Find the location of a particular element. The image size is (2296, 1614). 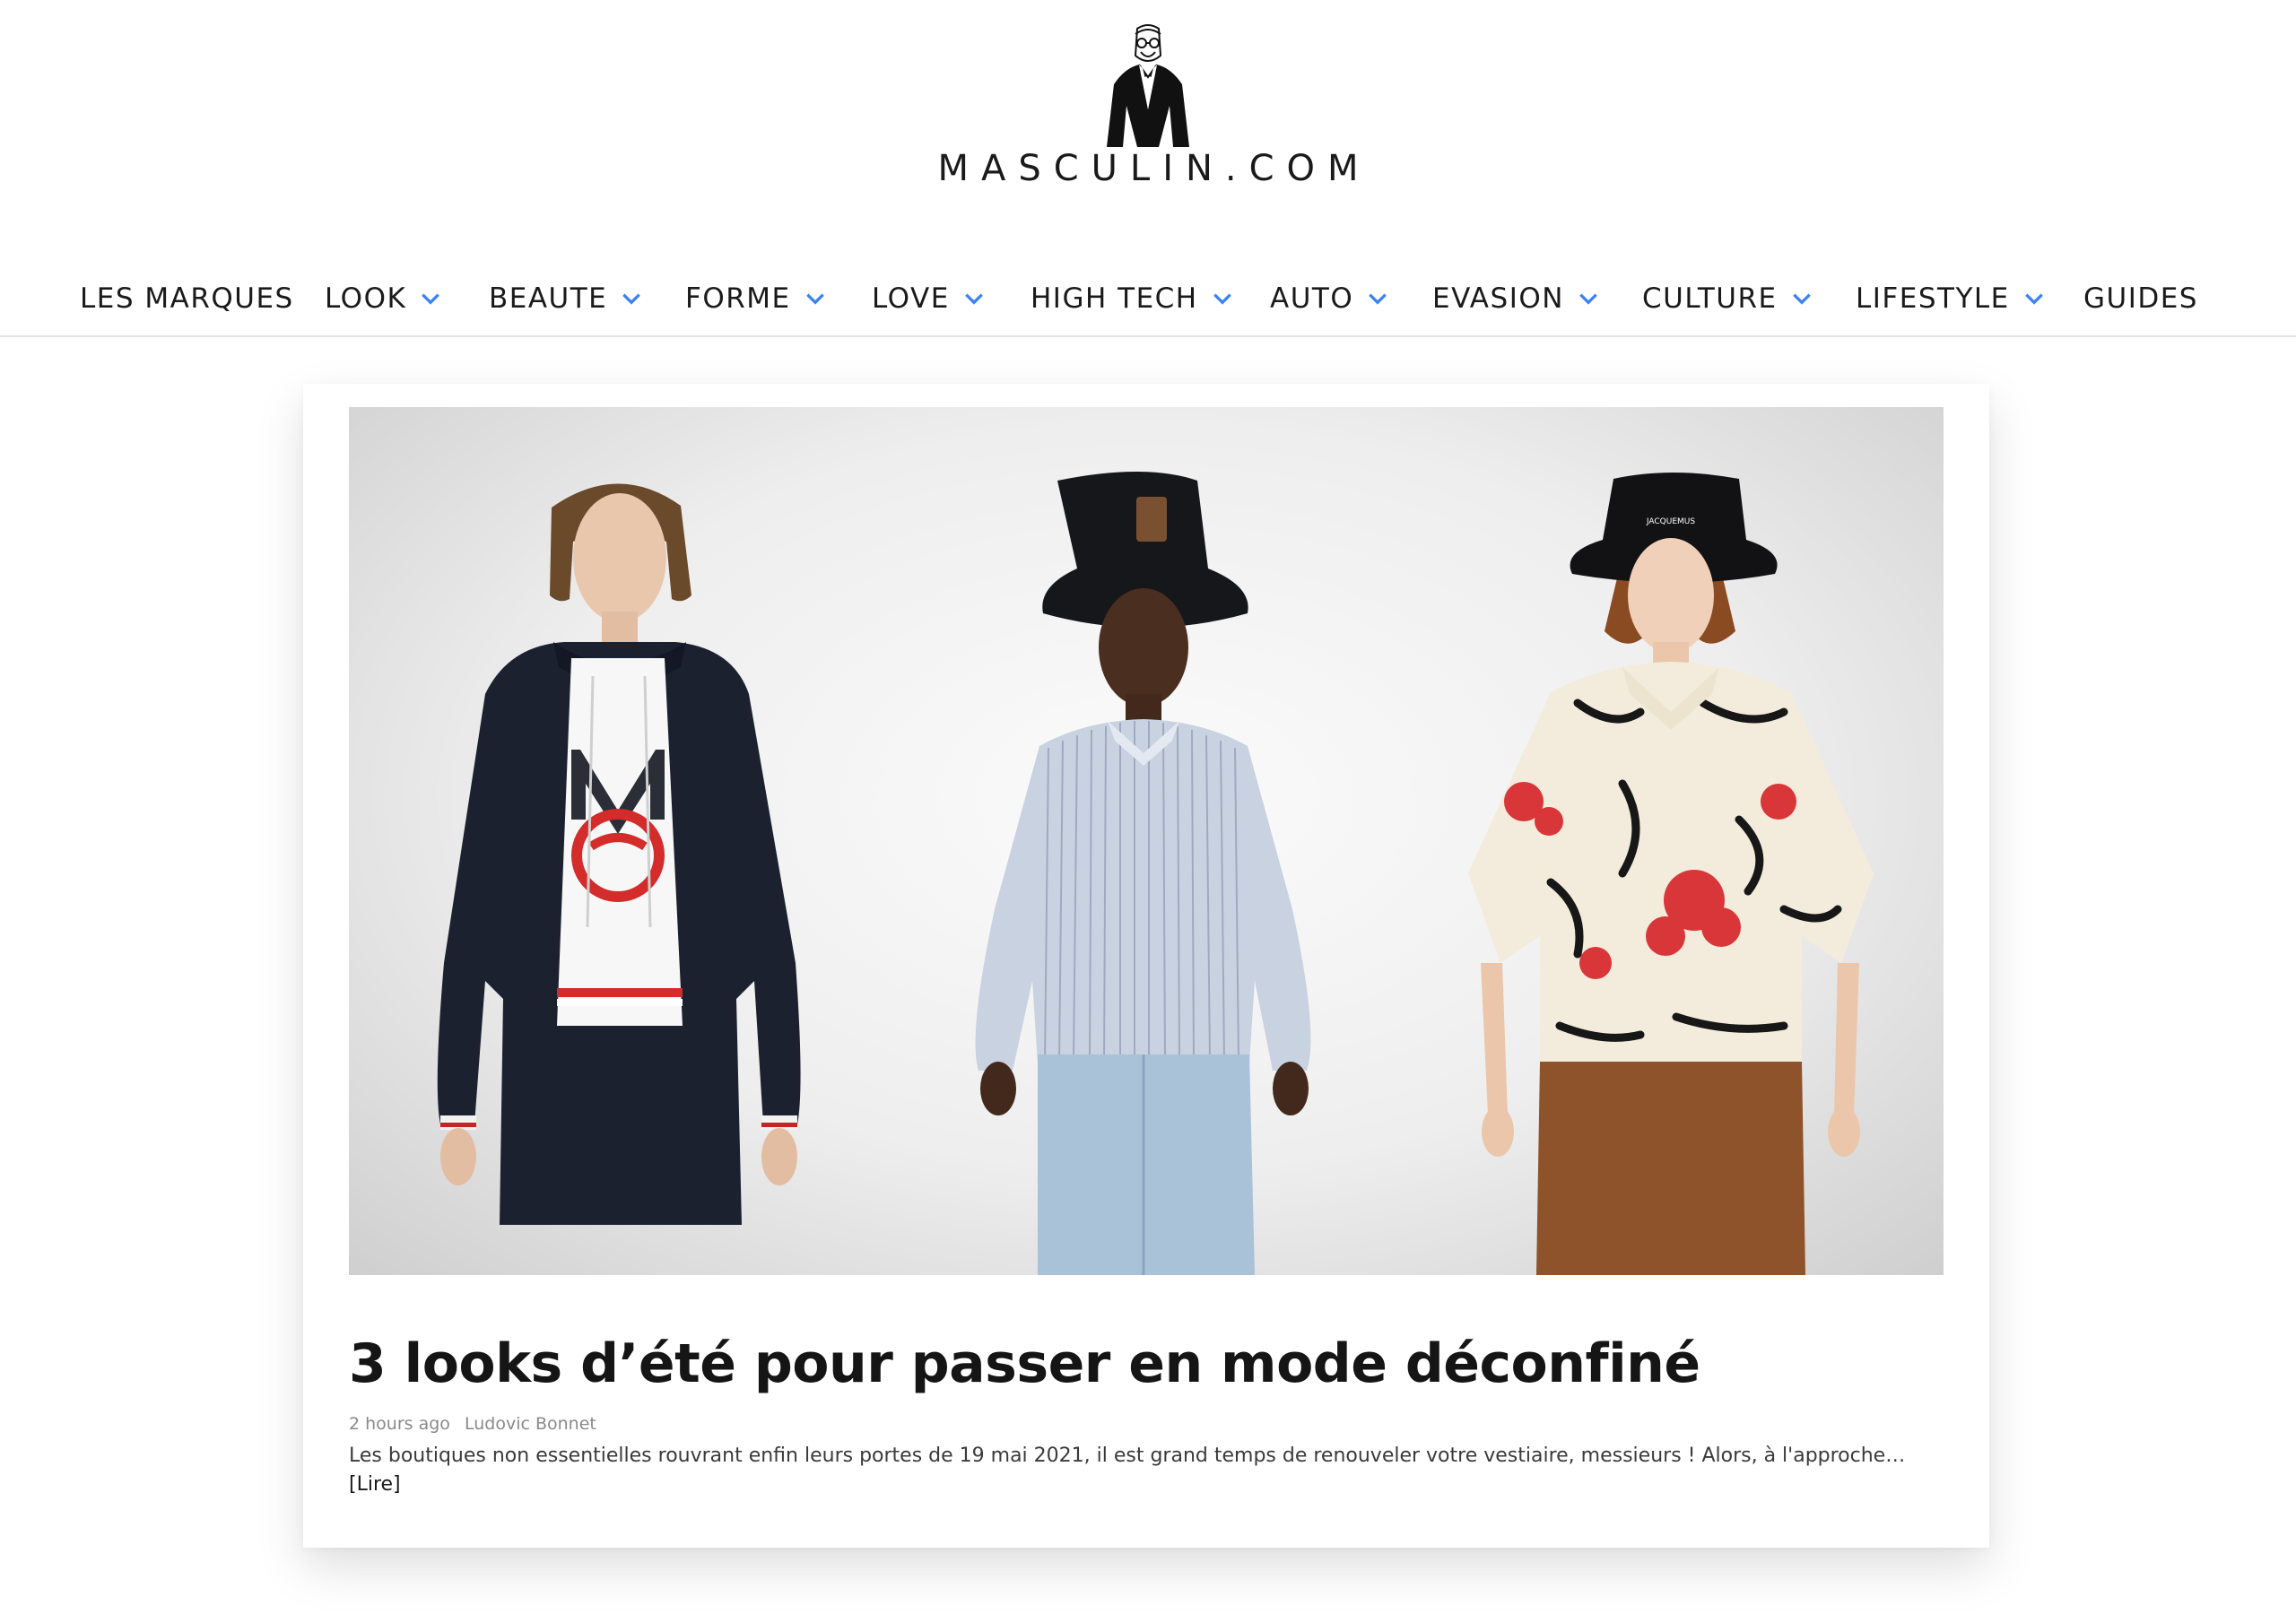

nav-item-label: LIFESTYLE is located at coordinates (1933, 298).